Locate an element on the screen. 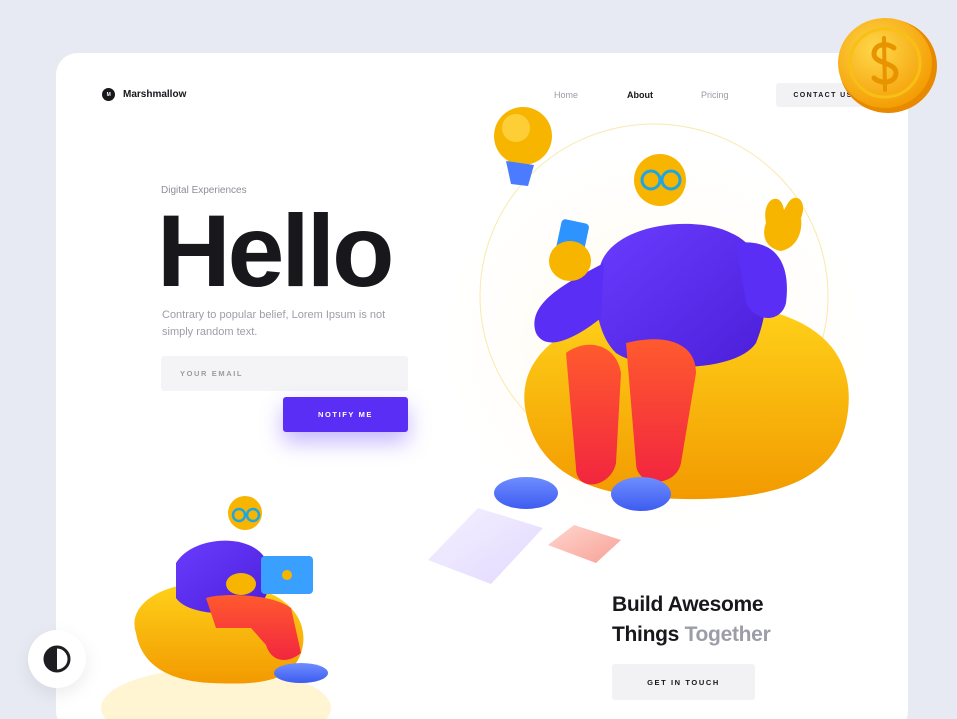  email-input: YOUR EMAIL is located at coordinates (284, 373).